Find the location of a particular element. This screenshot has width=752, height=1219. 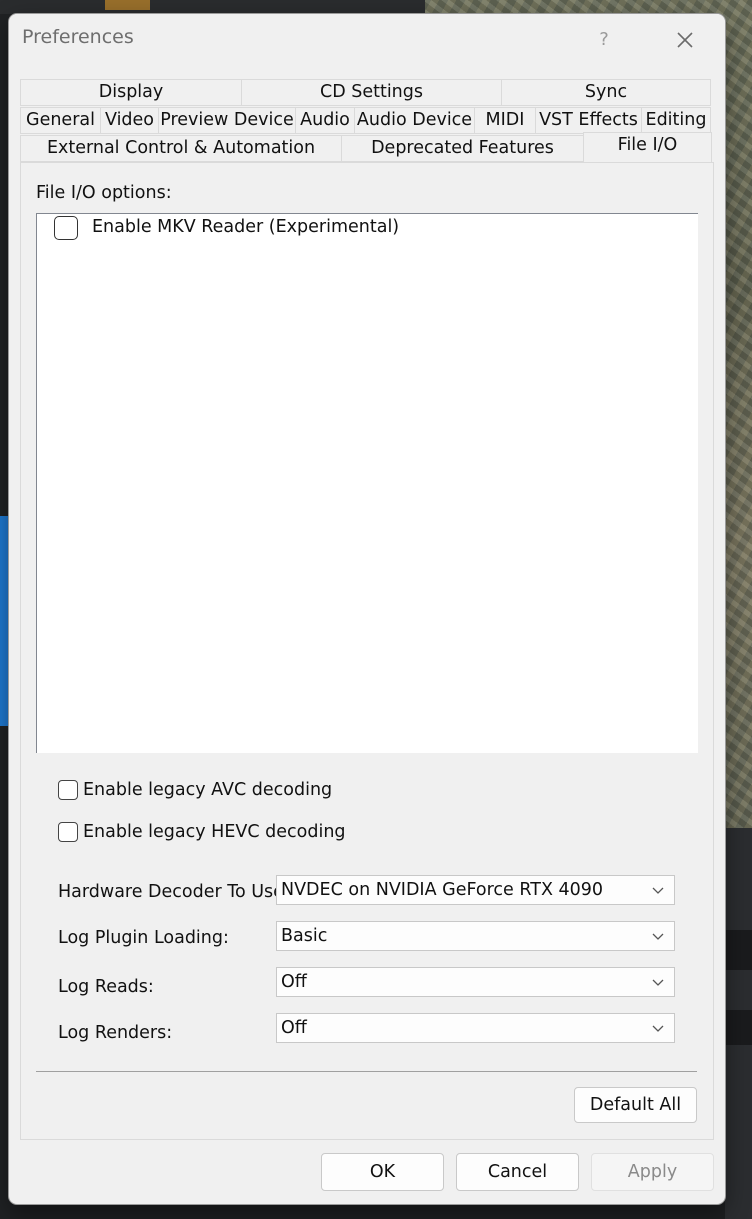

tab-label: Sync is located at coordinates (606, 92).